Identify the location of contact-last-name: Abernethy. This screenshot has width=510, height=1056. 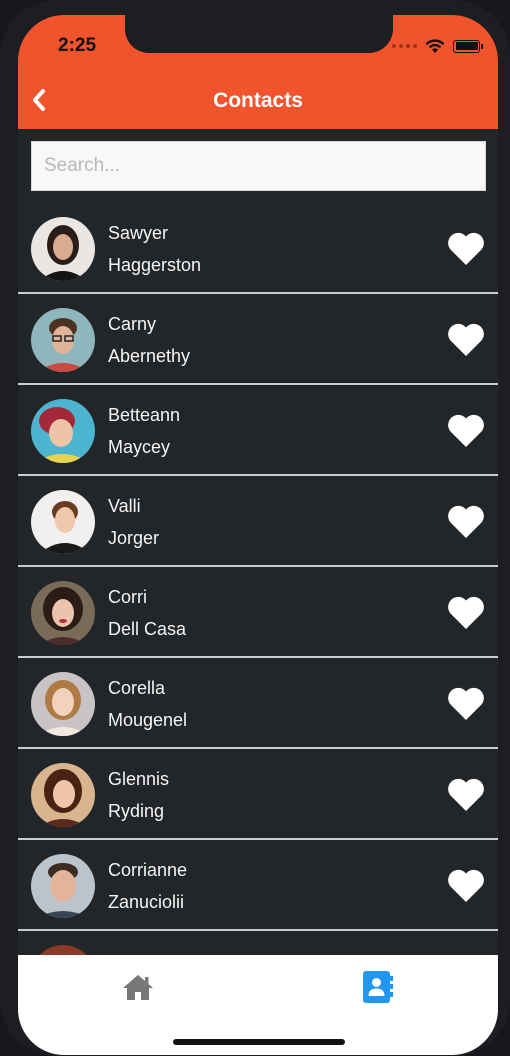
(149, 356).